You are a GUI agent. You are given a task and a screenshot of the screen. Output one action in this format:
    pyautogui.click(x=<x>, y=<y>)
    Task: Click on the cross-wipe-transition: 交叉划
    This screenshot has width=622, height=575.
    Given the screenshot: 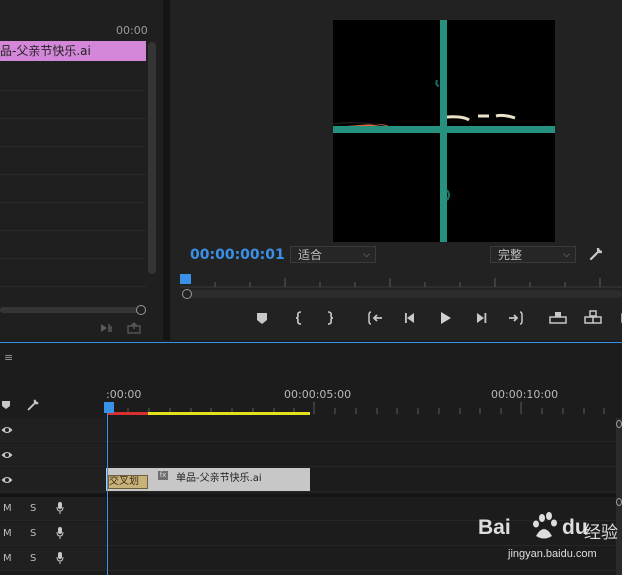 What is the action you would take?
    pyautogui.click(x=128, y=482)
    